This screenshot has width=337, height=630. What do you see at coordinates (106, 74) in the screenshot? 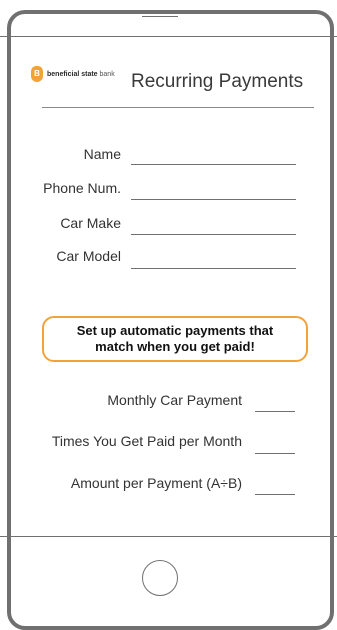
I see `brand-name-rest: bank` at bounding box center [106, 74].